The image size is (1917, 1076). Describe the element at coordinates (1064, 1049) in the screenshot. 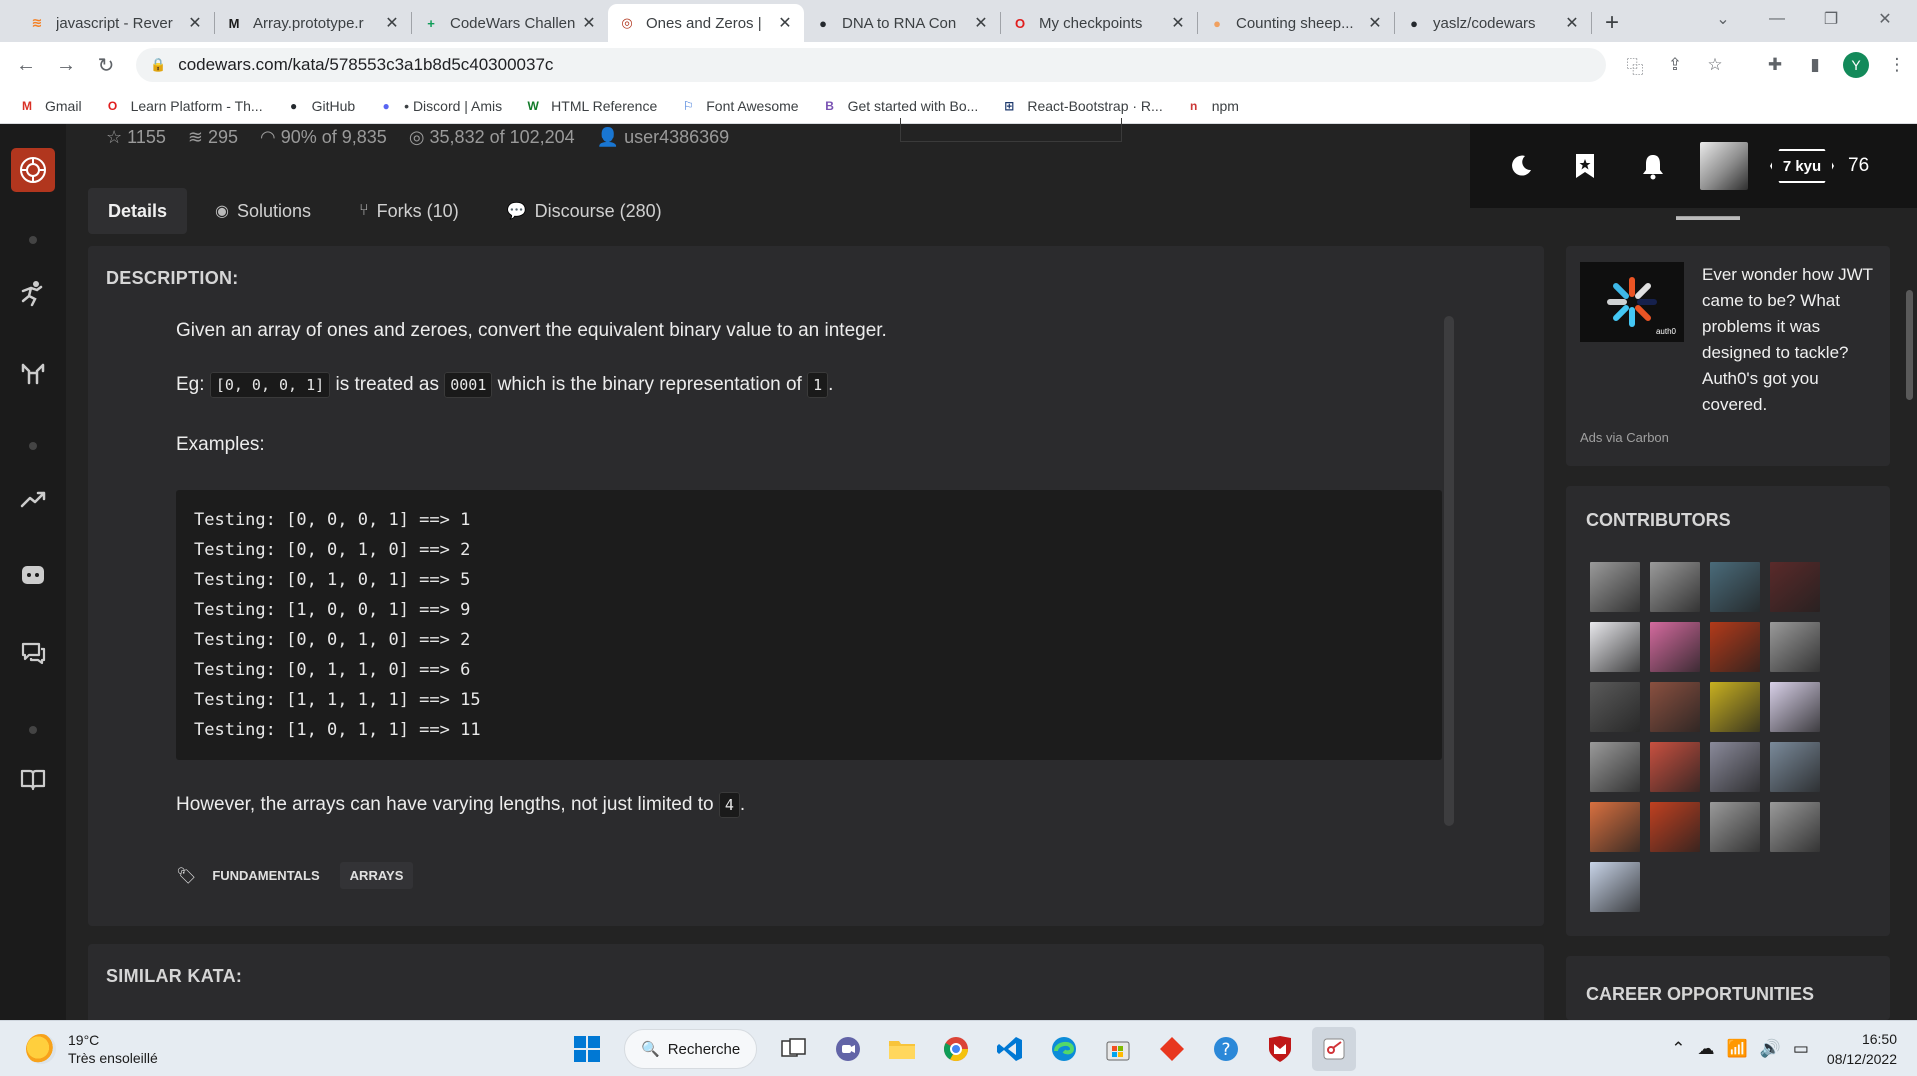

I see `edge-icon` at that location.